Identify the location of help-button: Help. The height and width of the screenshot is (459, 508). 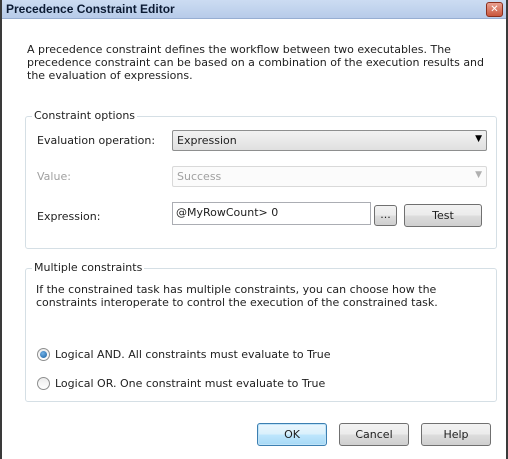
(456, 434).